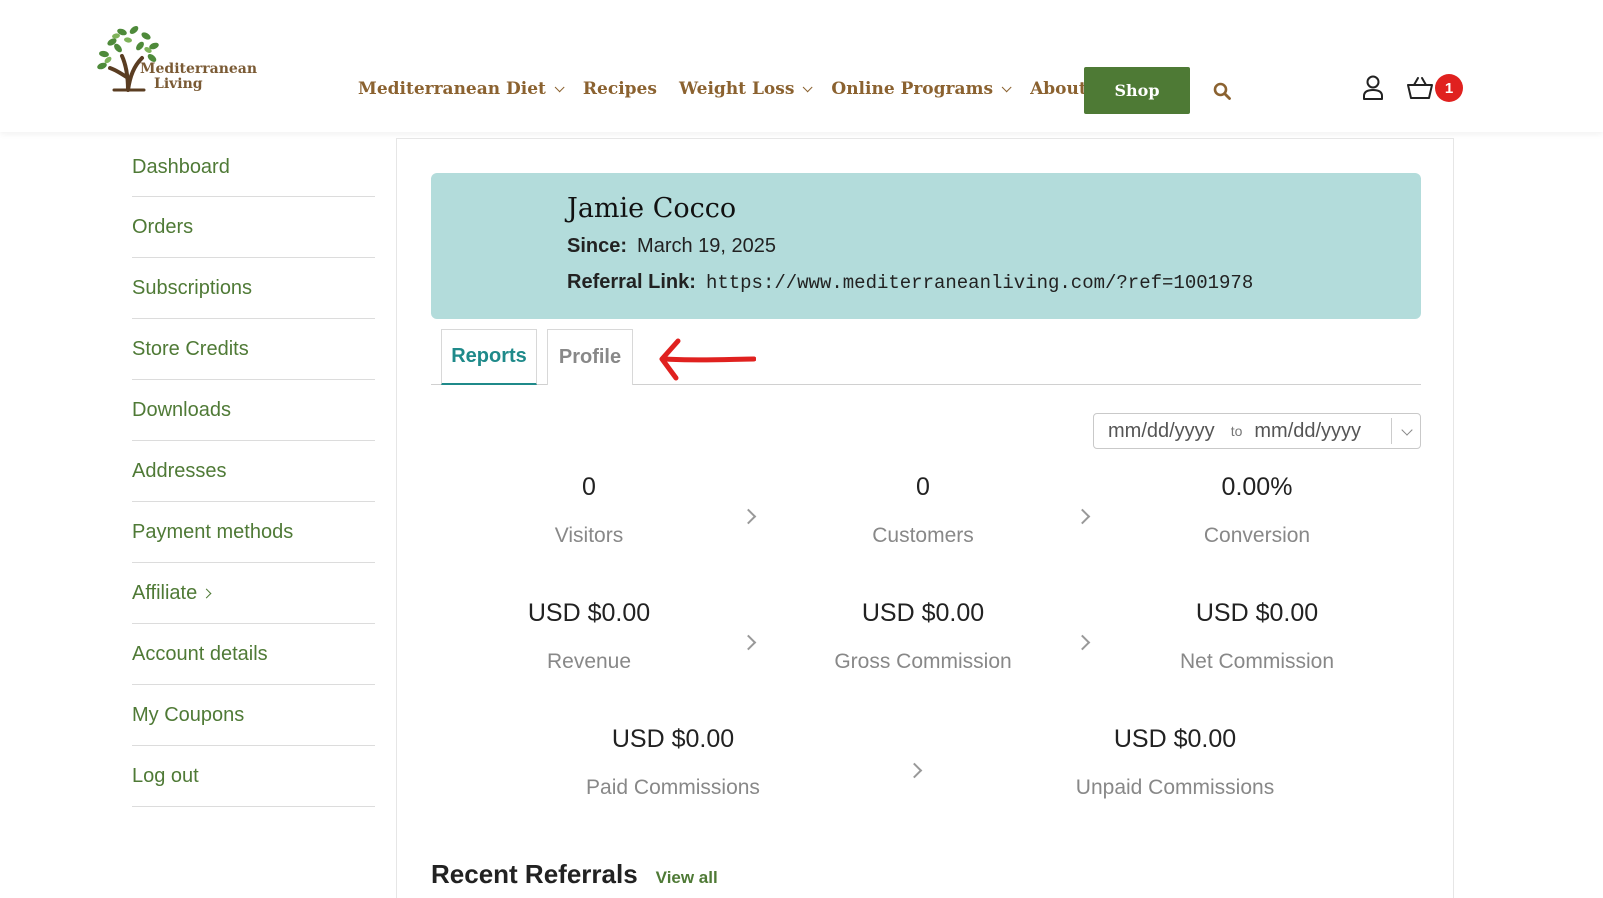 The width and height of the screenshot is (1603, 898). Describe the element at coordinates (921, 89) in the screenshot. I see `nav-online-programs: Online Programs` at that location.